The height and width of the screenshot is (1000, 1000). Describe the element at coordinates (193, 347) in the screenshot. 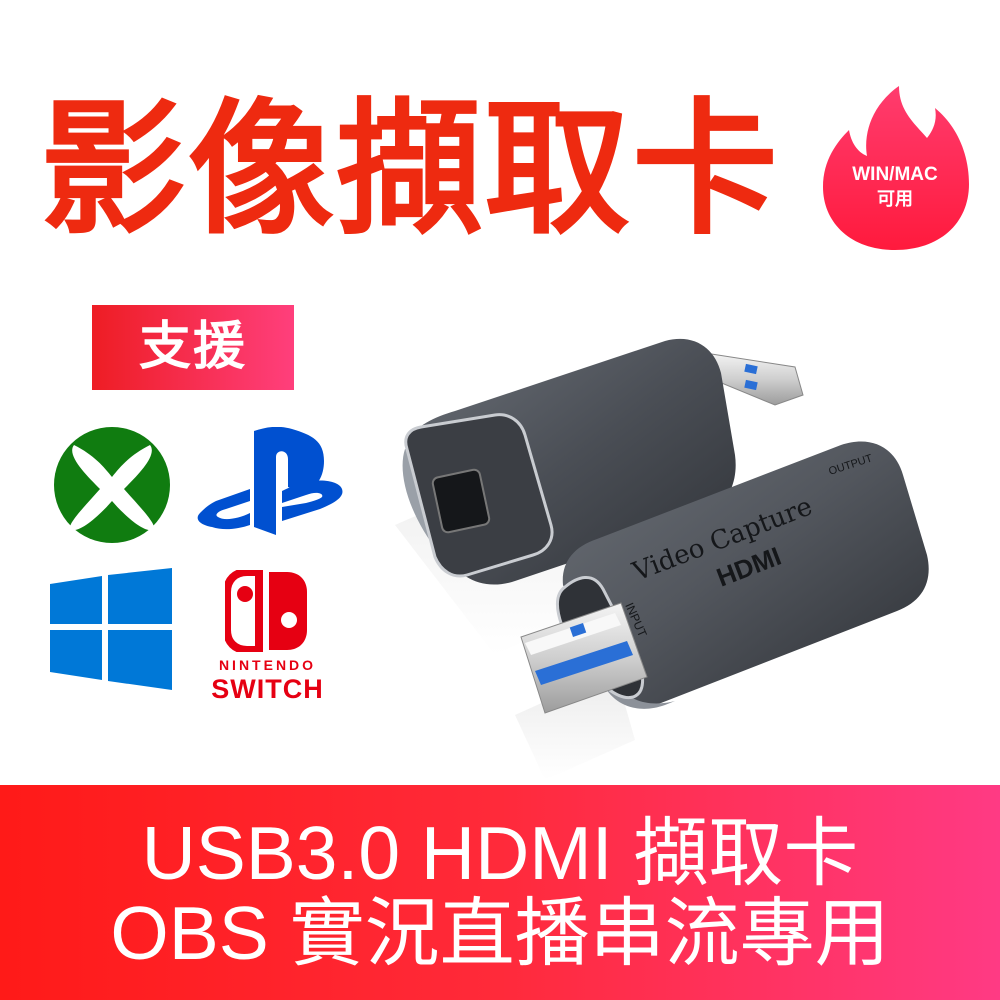

I see `support-label: 支援` at that location.